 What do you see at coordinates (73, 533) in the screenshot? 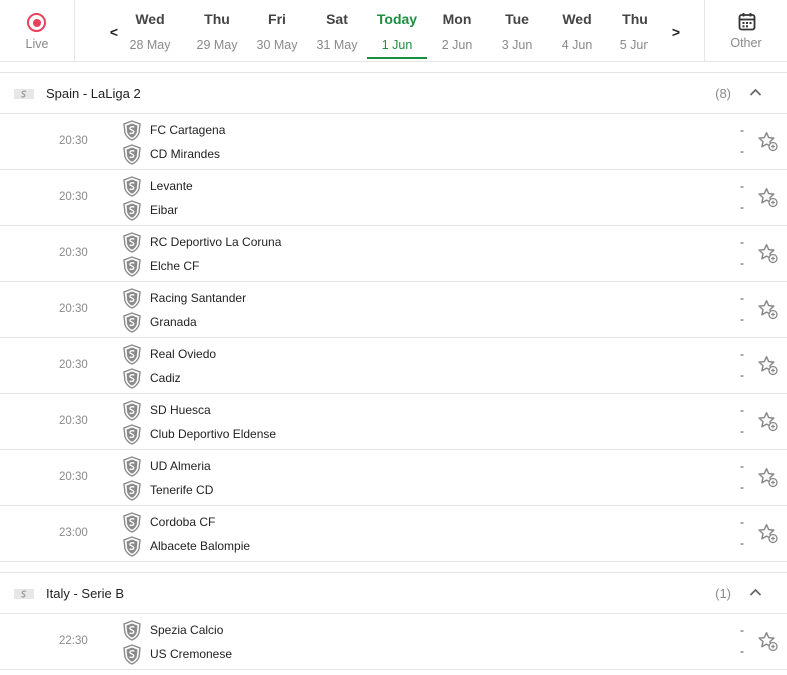
I see `match-time: 23:00` at bounding box center [73, 533].